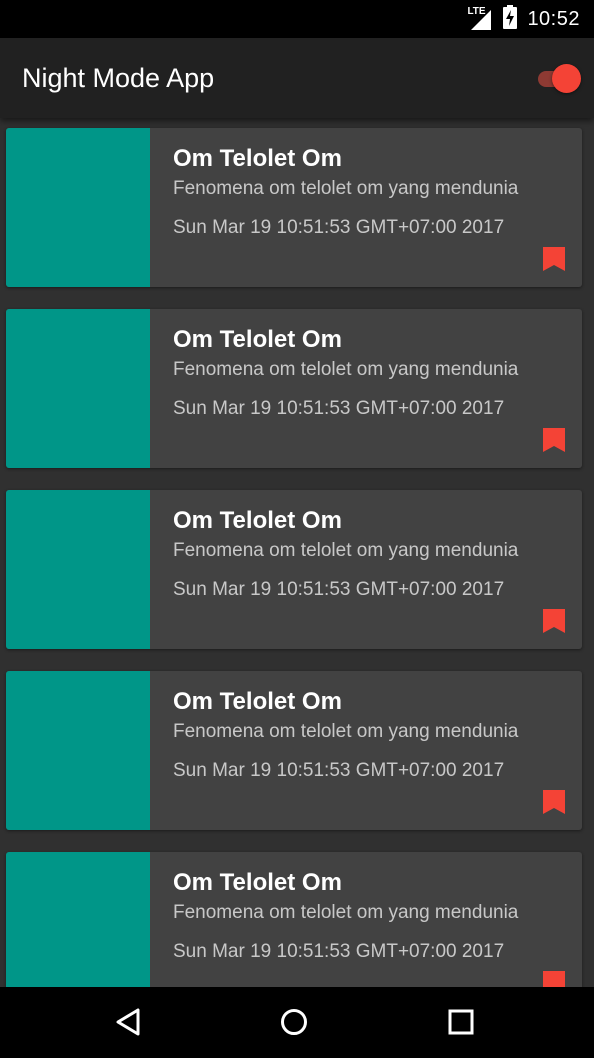 This screenshot has width=594, height=1058. I want to click on status-bar: LTE 10:52, so click(297, 19).